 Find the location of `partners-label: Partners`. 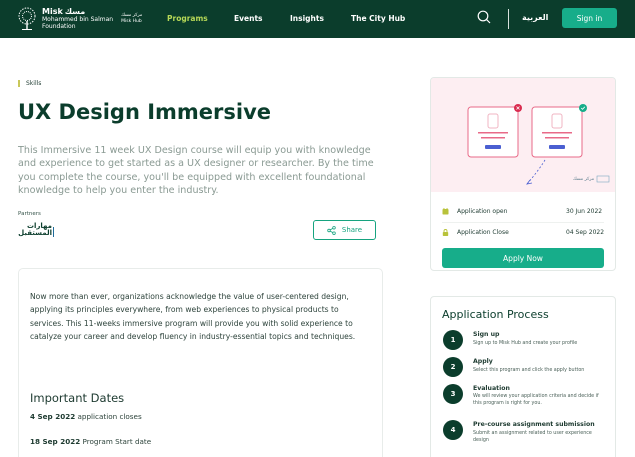

partners-label: Partners is located at coordinates (29, 214).